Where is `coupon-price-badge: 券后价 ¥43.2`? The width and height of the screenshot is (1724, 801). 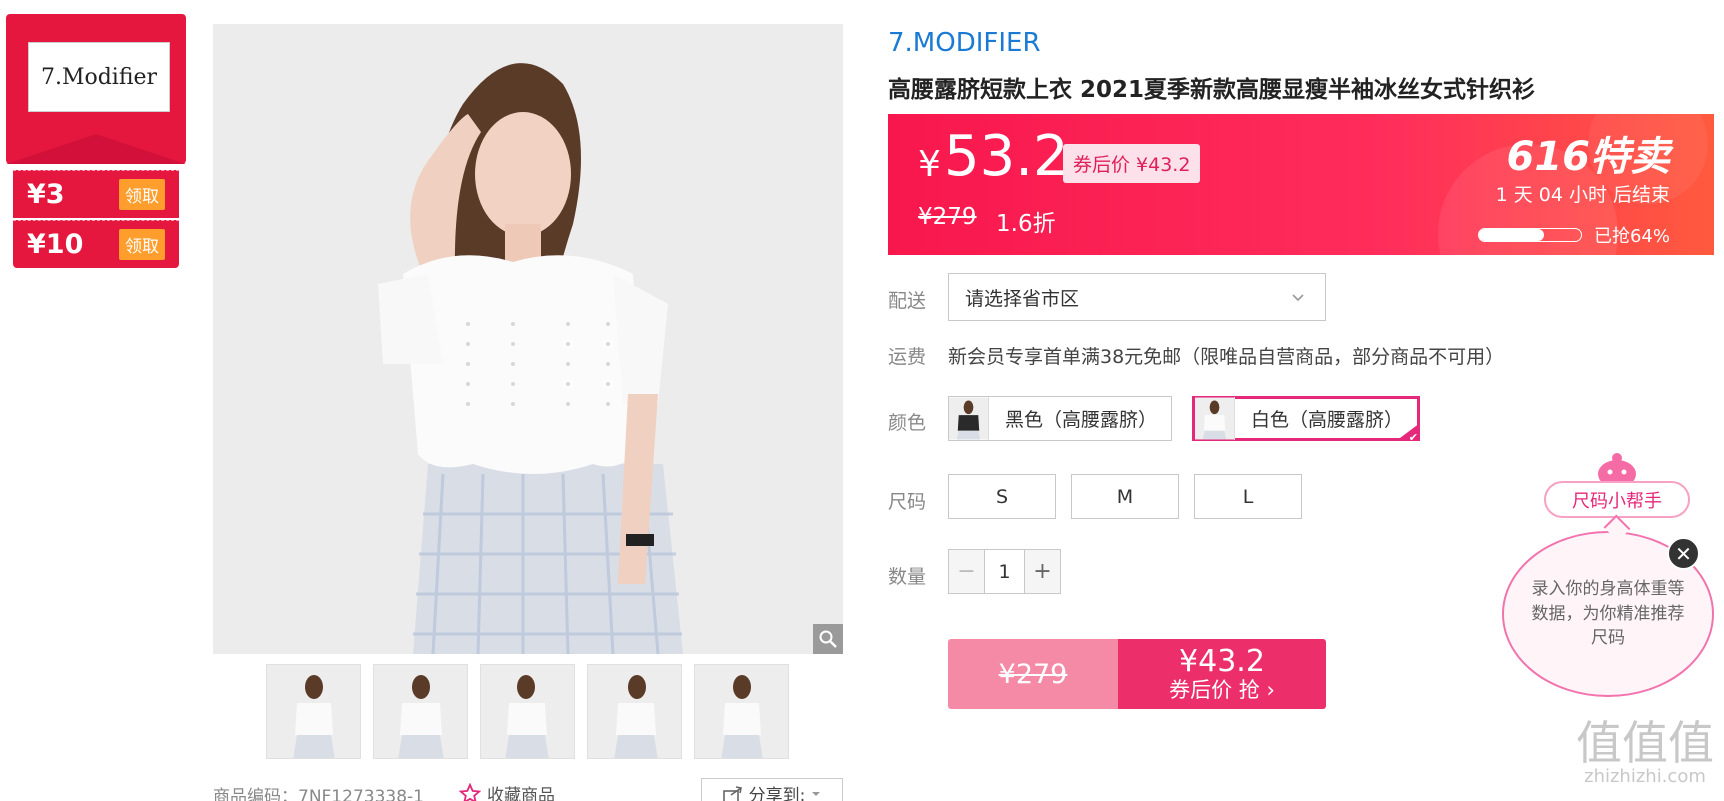
coupon-price-badge: 券后价 ¥43.2 is located at coordinates (1132, 163).